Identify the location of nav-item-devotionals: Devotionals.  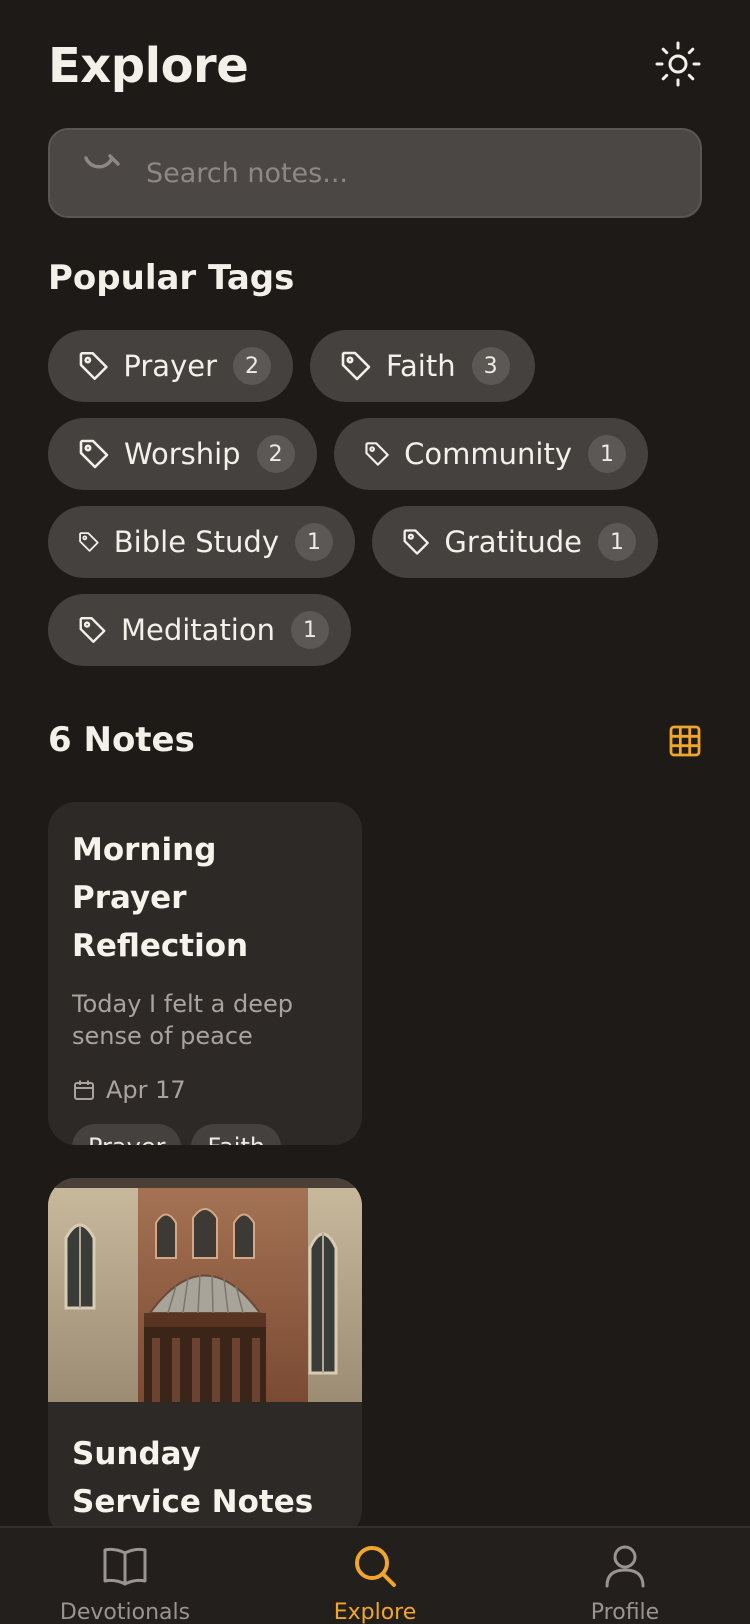
(125, 1583).